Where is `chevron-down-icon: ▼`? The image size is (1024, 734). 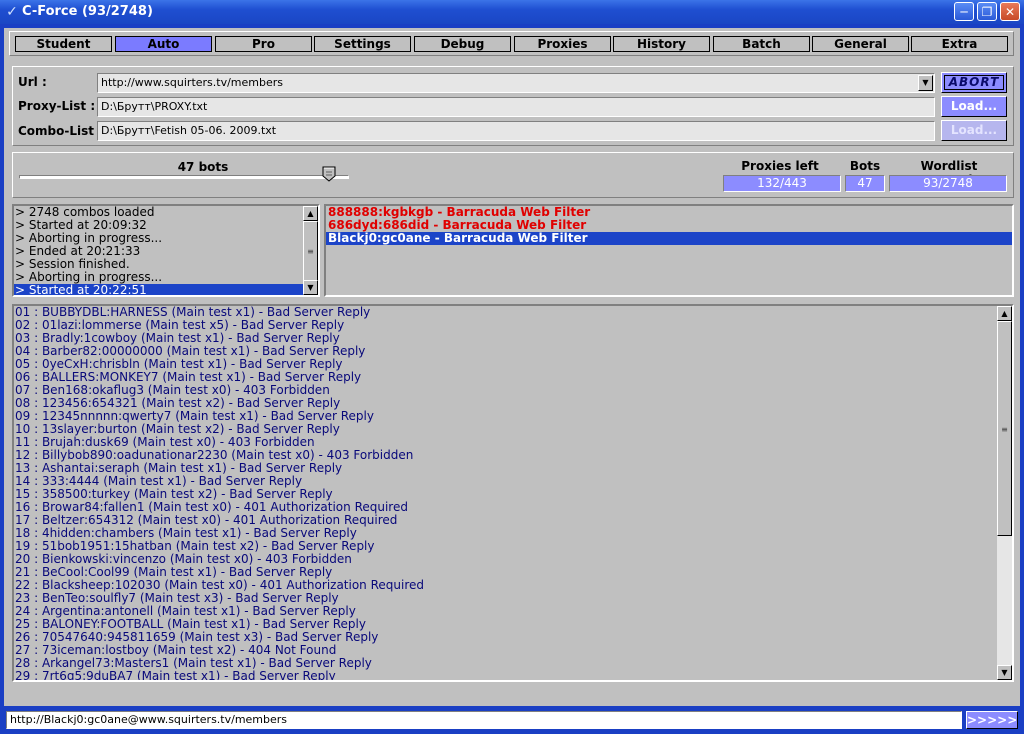 chevron-down-icon: ▼ is located at coordinates (925, 83).